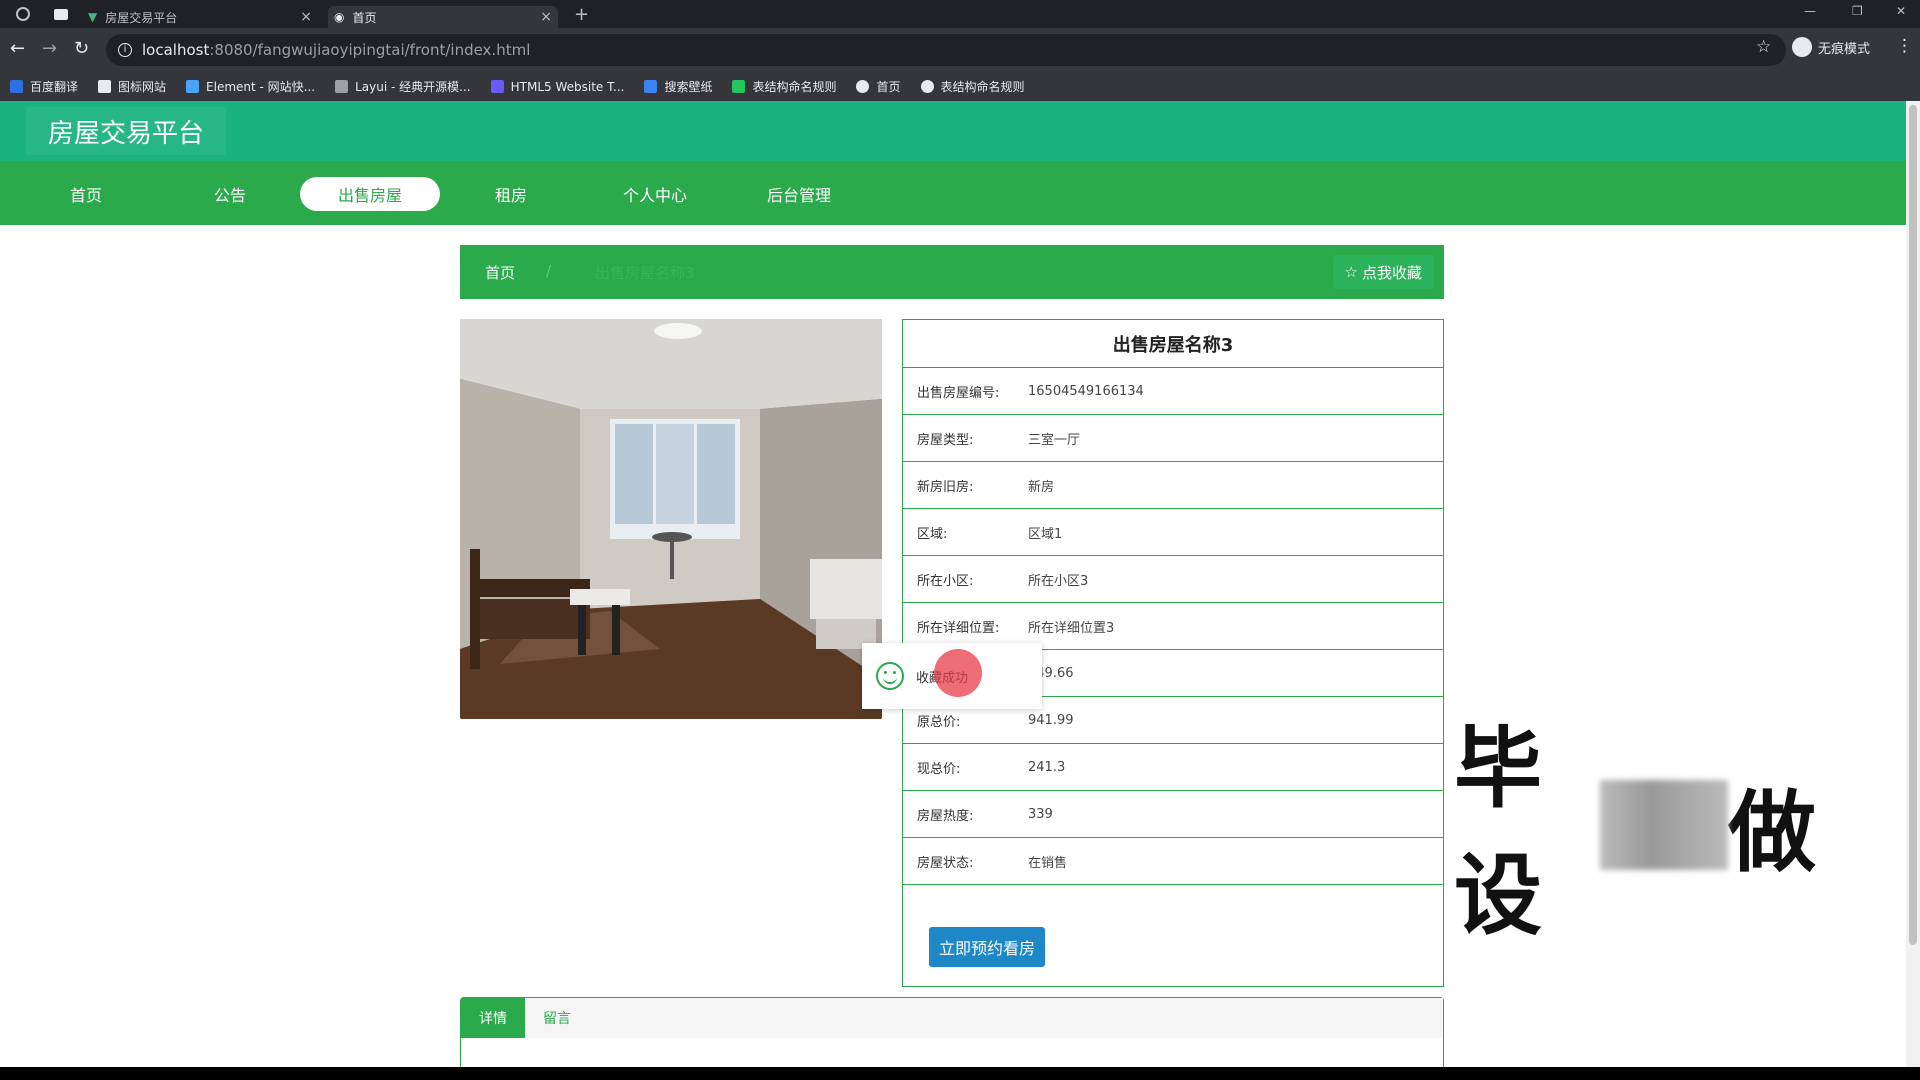 Image resolution: width=1920 pixels, height=1080 pixels. I want to click on browser-tab-1: ▼ 房屋交易平台 ×, so click(203, 17).